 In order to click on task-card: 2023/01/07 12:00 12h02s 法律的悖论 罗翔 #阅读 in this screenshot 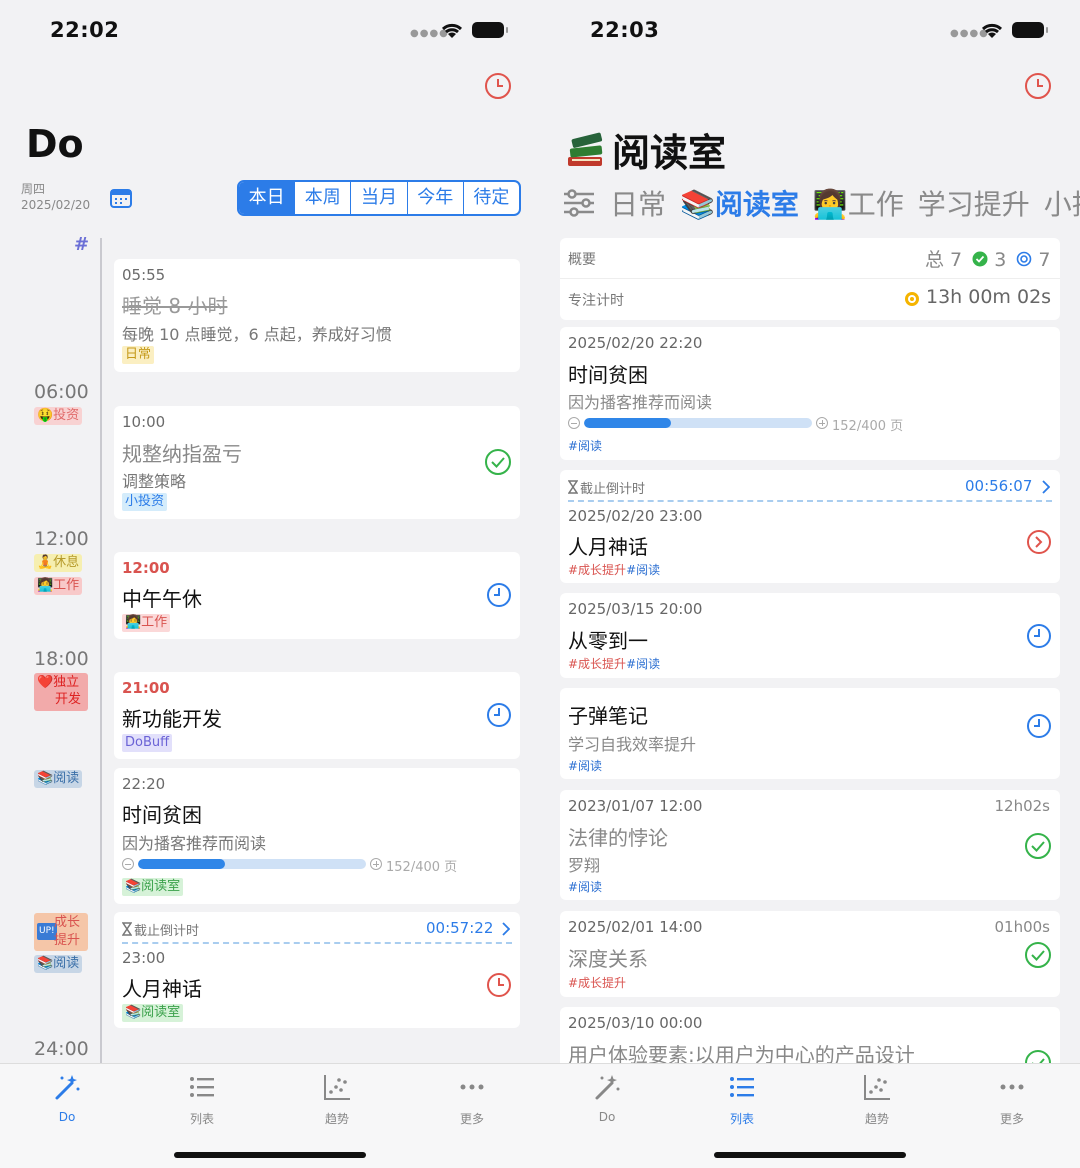, I will do `click(810, 845)`.